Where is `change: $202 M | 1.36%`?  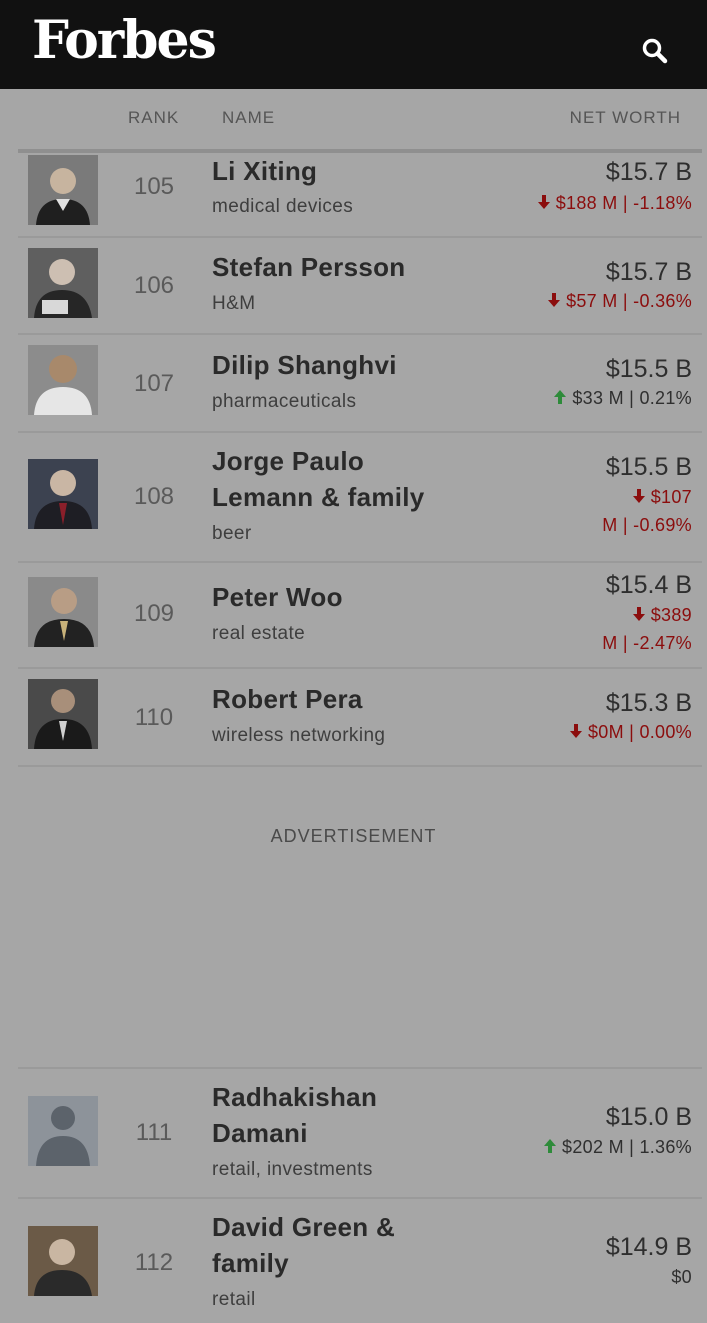 change: $202 M | 1.36% is located at coordinates (618, 1147).